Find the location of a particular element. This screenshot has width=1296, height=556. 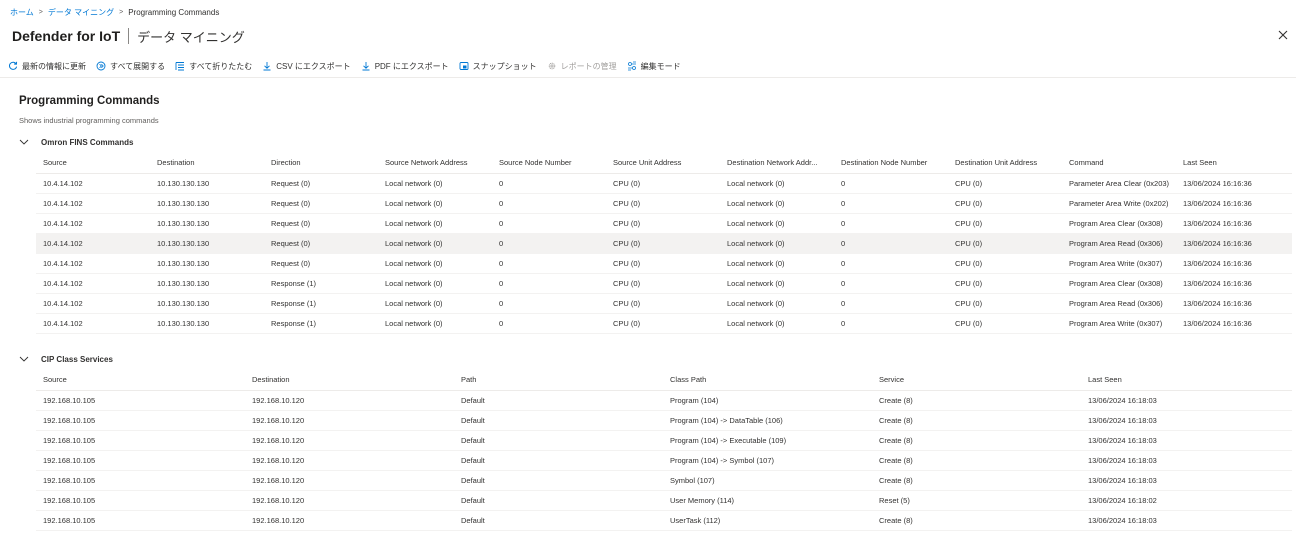

collapse-all-icon is located at coordinates (180, 66).